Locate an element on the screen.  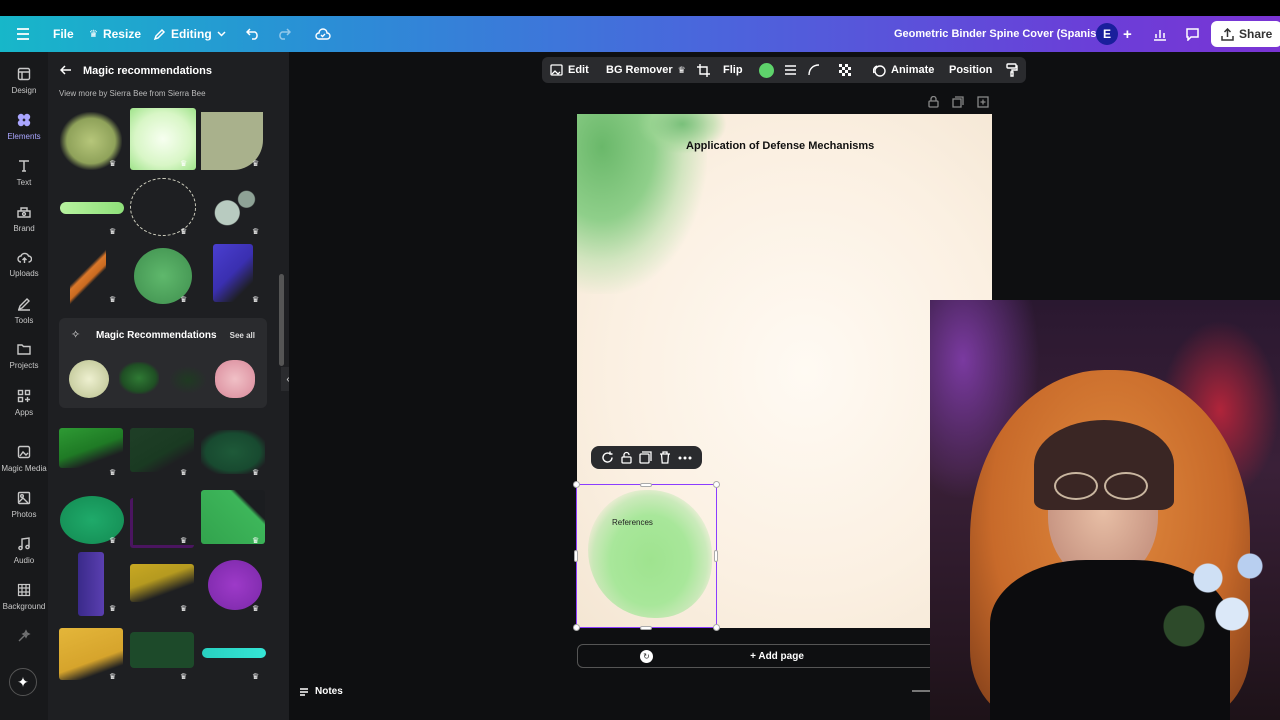
rail-item-brand: Brand is located at coordinates (24, 219).